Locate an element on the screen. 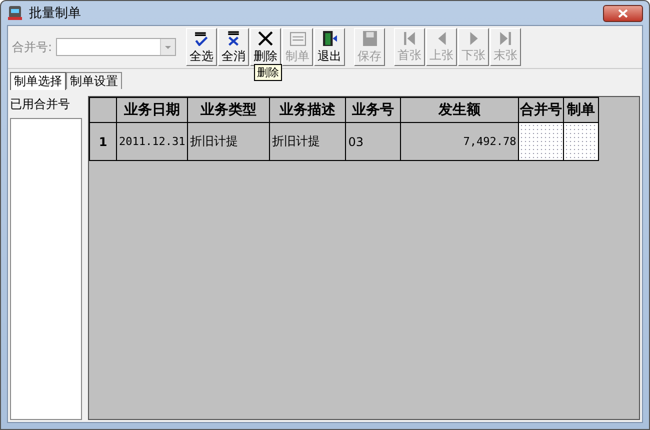  column-header: 合并号 is located at coordinates (541, 110).